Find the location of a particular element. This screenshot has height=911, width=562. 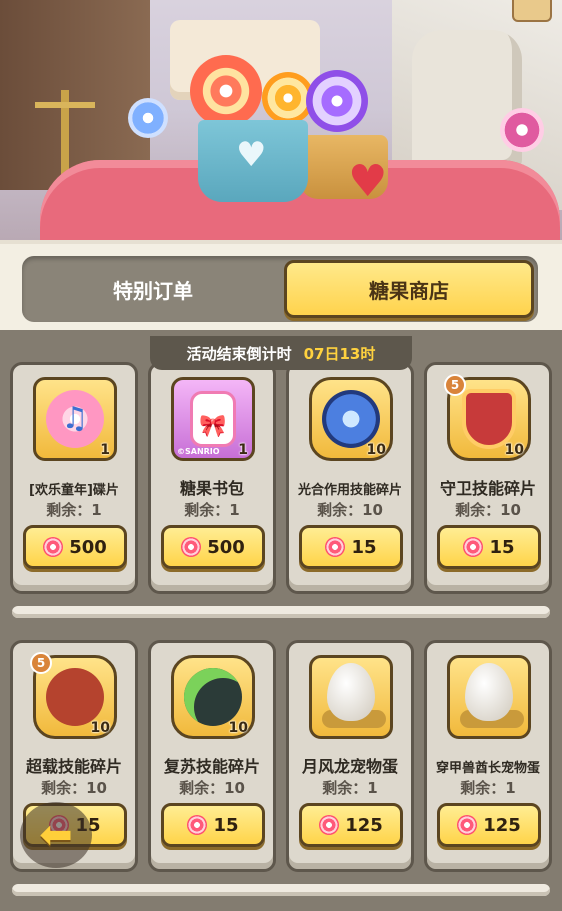

event-countdown: 活动结束倒计时 07日13时 is located at coordinates (281, 353).